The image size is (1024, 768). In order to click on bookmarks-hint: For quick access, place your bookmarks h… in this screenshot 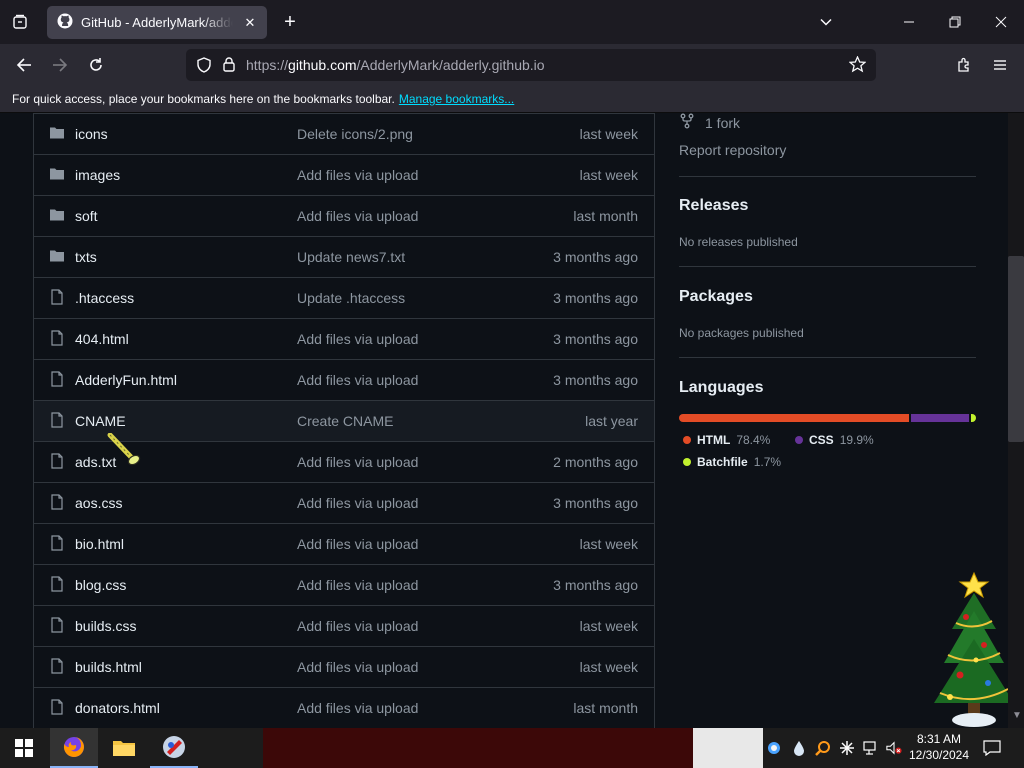, I will do `click(203, 99)`.